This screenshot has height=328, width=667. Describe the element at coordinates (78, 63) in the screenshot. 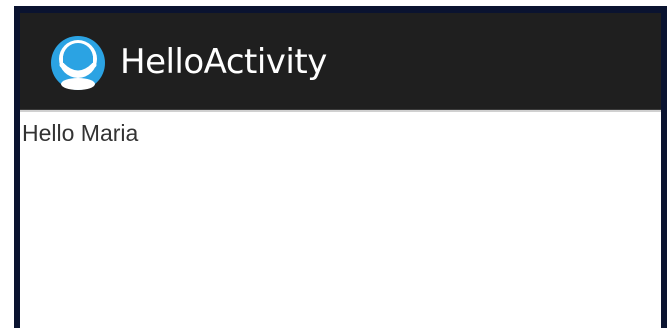

I see `smiley-app-icon` at that location.